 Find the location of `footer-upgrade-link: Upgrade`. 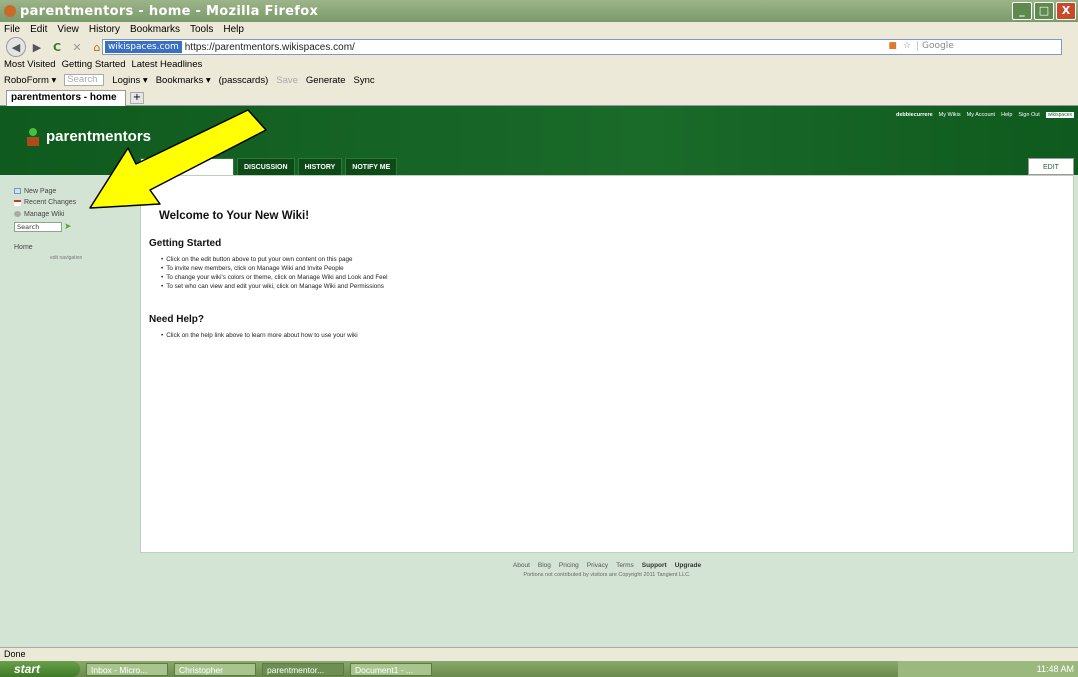

footer-upgrade-link: Upgrade is located at coordinates (688, 565).